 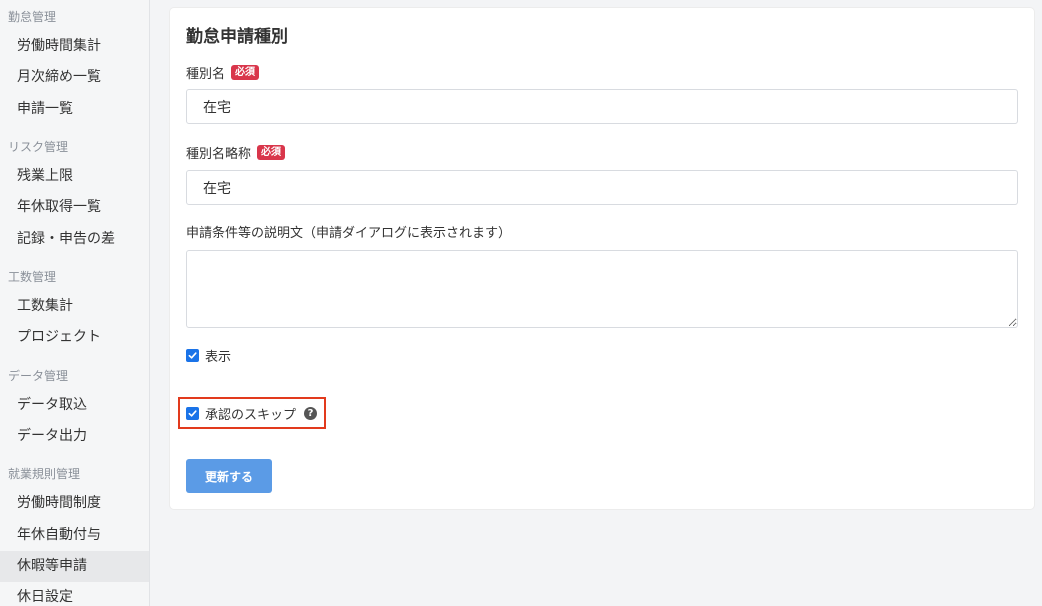 I want to click on sidebar-item-requests: 申請一覧, so click(x=74, y=109).